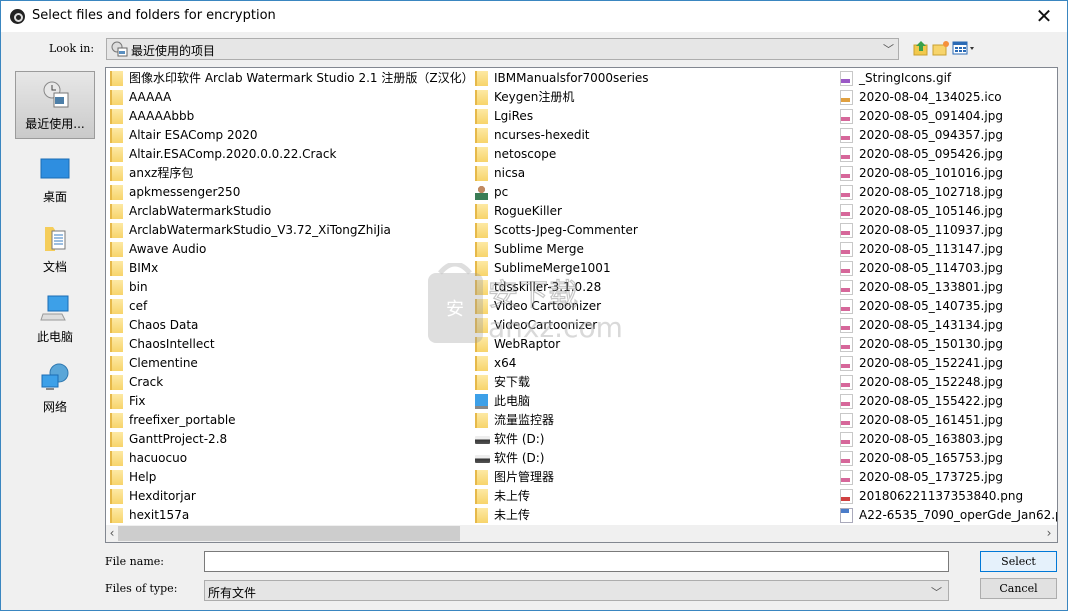  Describe the element at coordinates (1018, 588) in the screenshot. I see `cancel-button: Cancel` at that location.